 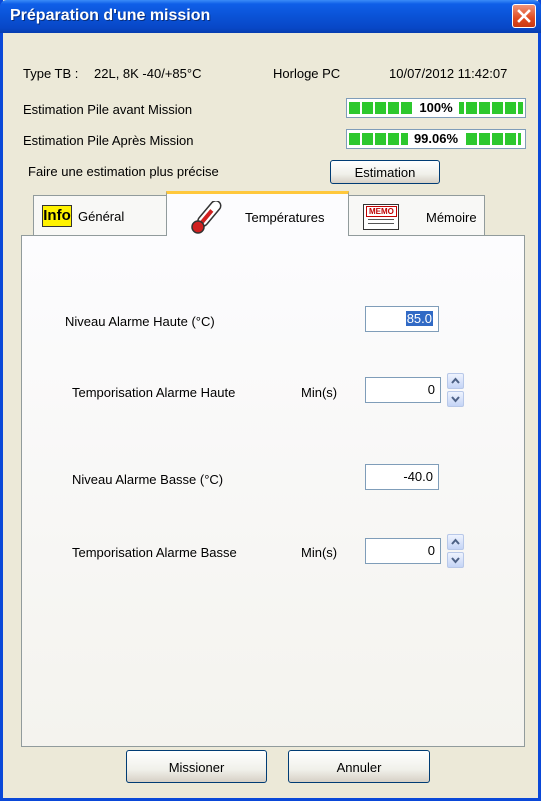 What do you see at coordinates (319, 392) in the screenshot?
I see `high-delay-unit: Min(s)` at bounding box center [319, 392].